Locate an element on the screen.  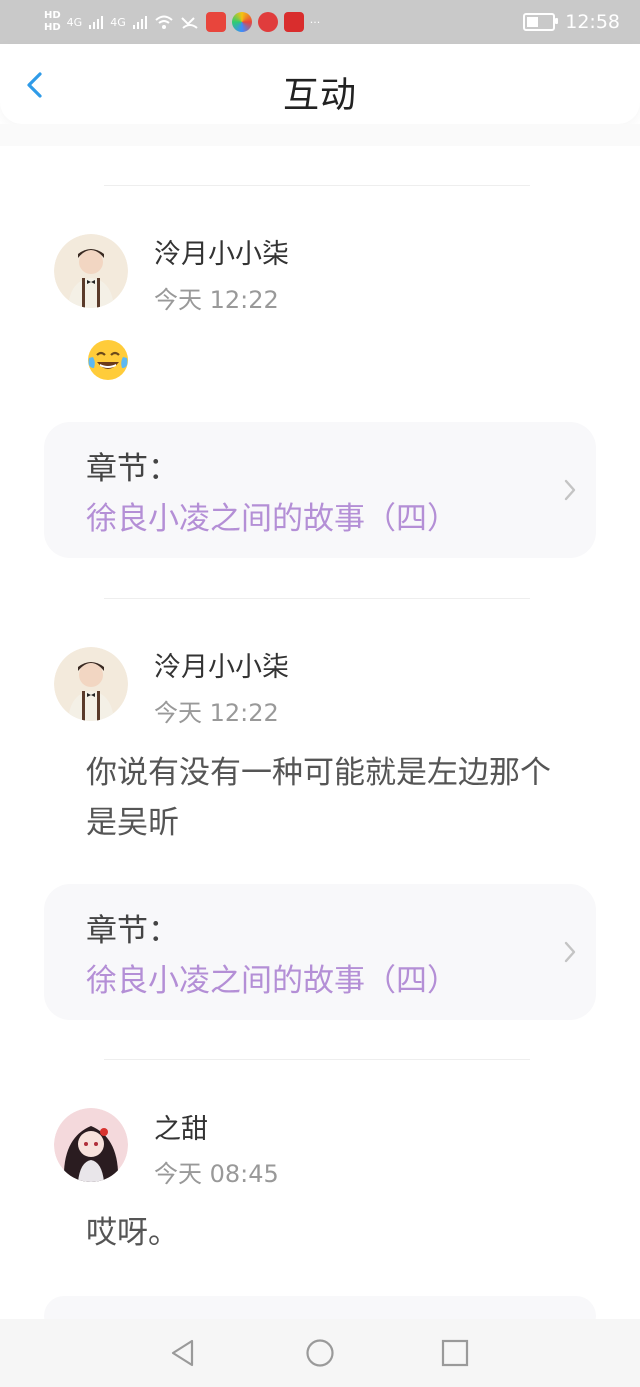
toutiao-app-icon is located at coordinates (215, 22).